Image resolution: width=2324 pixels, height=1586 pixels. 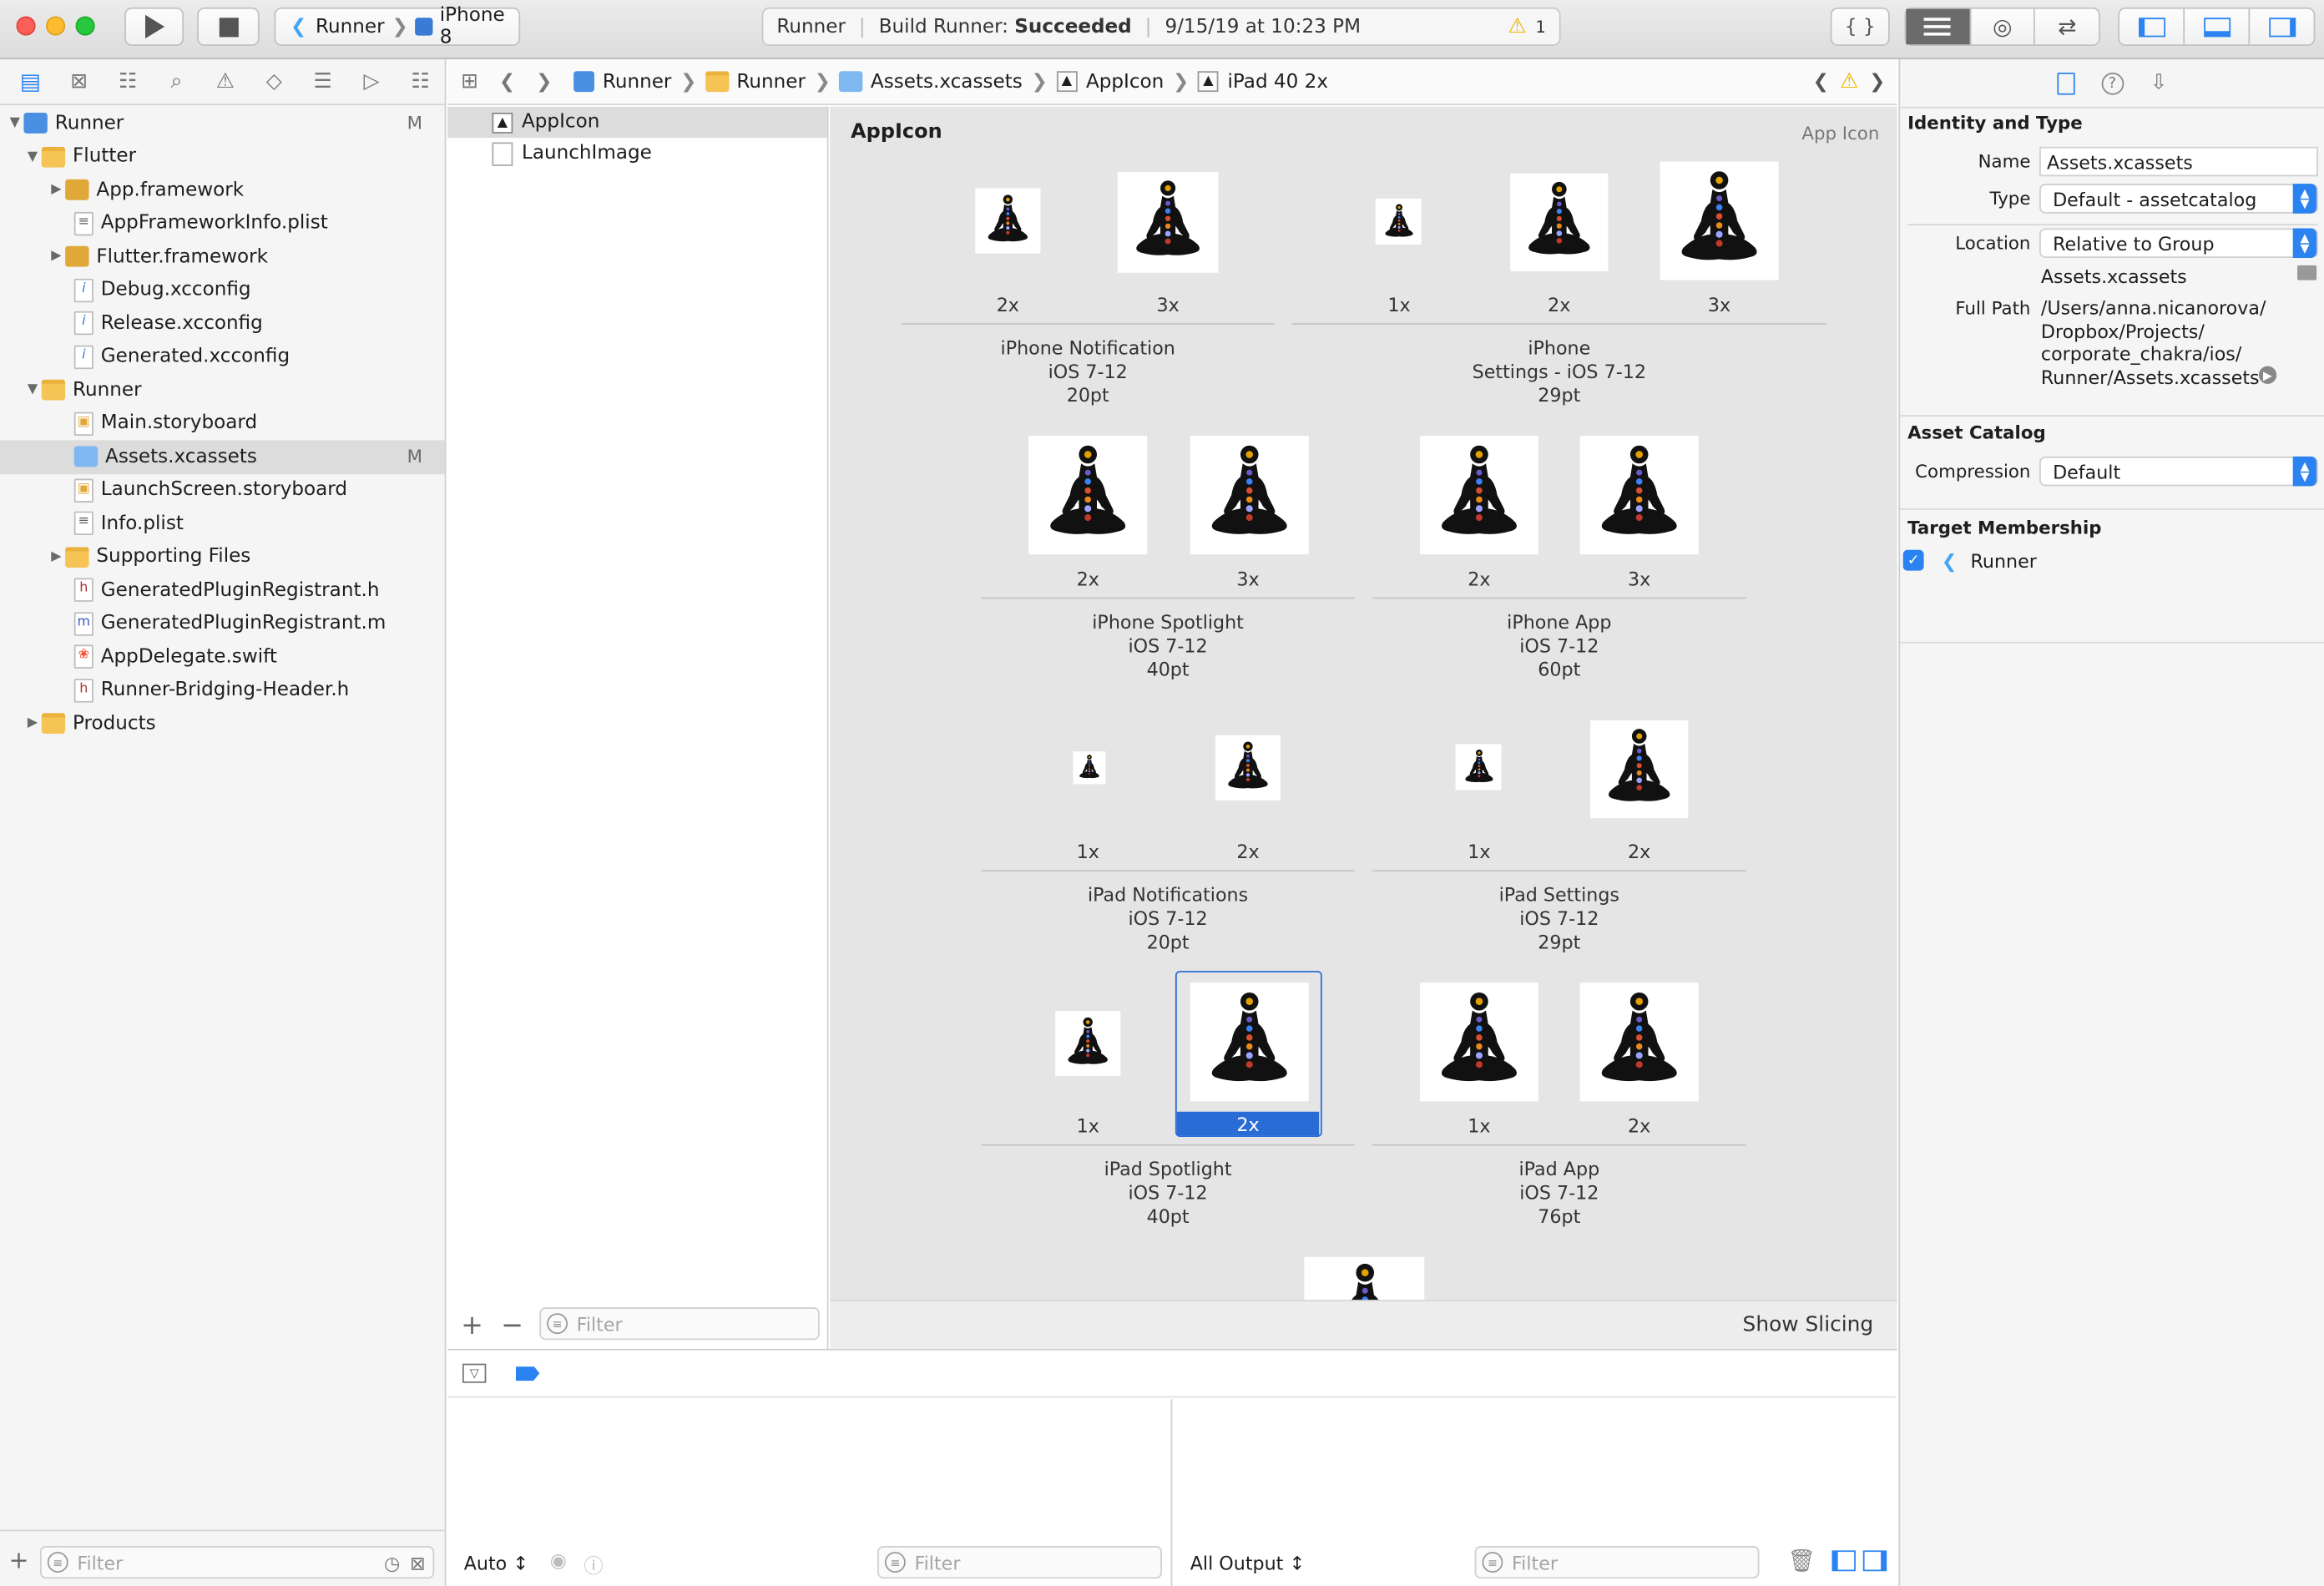 I want to click on related-items-icon: ⊞, so click(x=469, y=81).